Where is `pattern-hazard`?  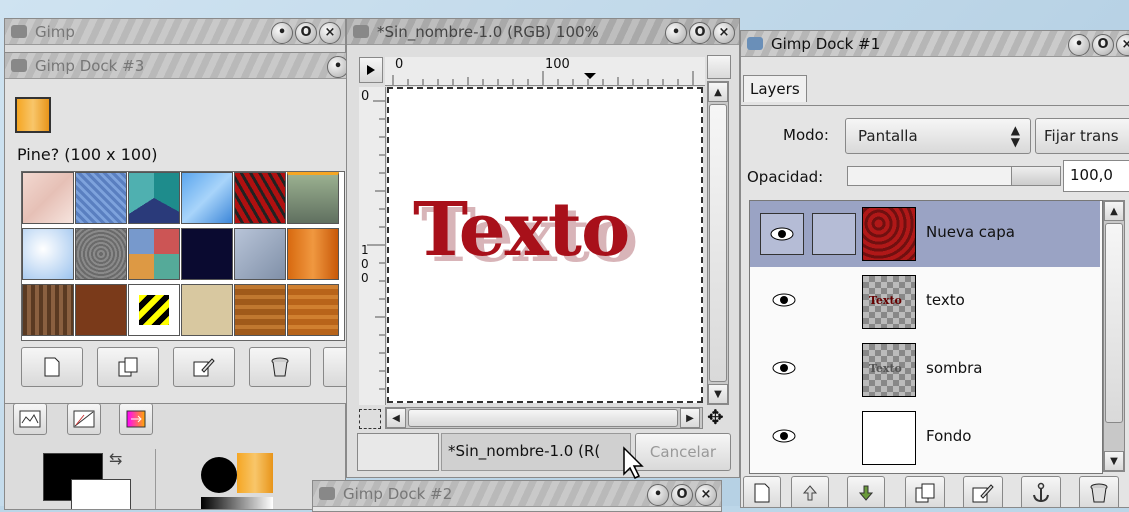
pattern-hazard is located at coordinates (154, 310).